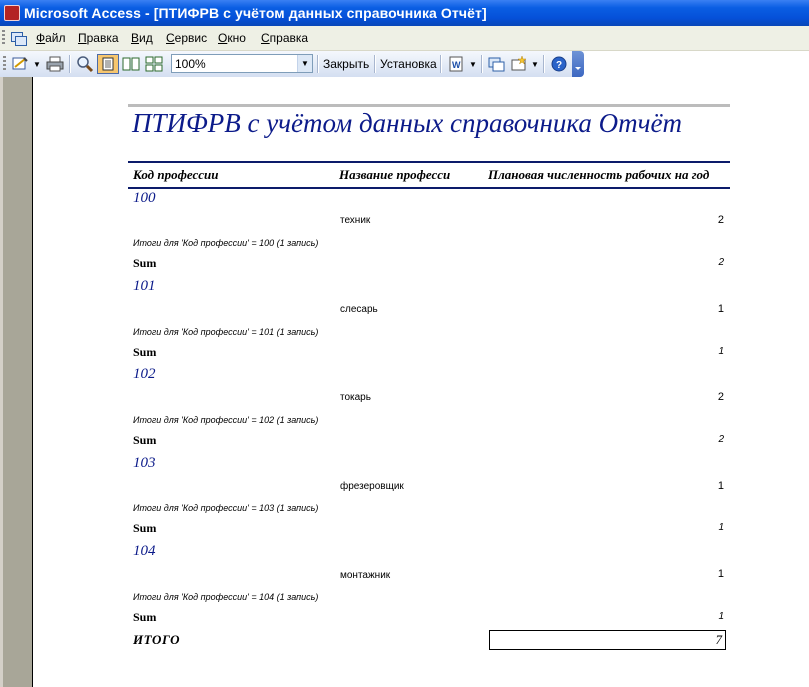  What do you see at coordinates (429, 188) in the screenshot?
I see `header-bottom-rule` at bounding box center [429, 188].